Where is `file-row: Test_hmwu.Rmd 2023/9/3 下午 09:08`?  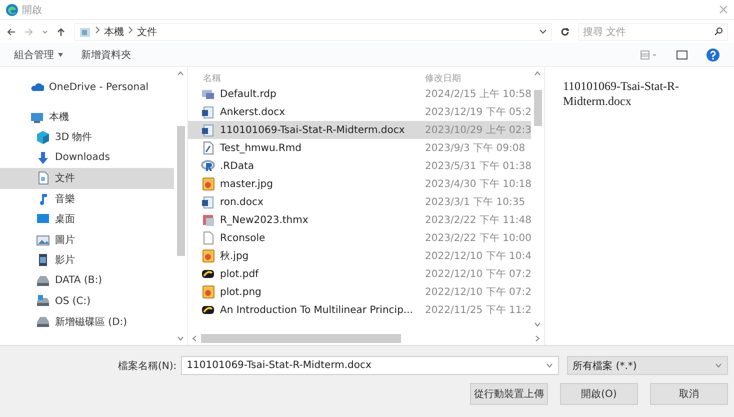
file-row: Test_hmwu.Rmd 2023/9/3 下午 09:08 is located at coordinates (360, 148).